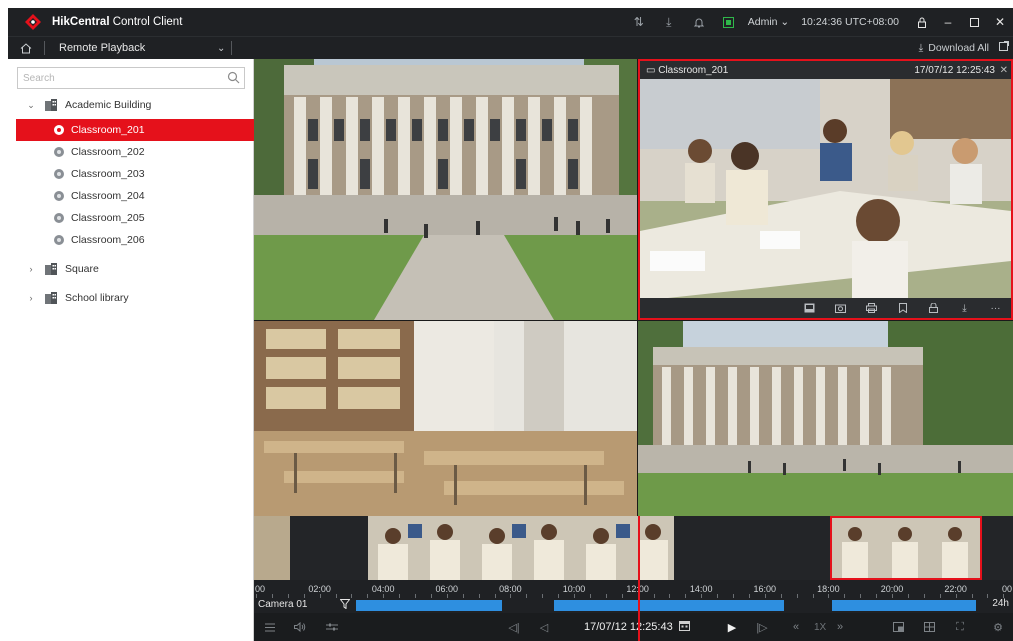 This screenshot has height=641, width=1013. What do you see at coordinates (809, 308) in the screenshot?
I see `screen-icon` at bounding box center [809, 308].